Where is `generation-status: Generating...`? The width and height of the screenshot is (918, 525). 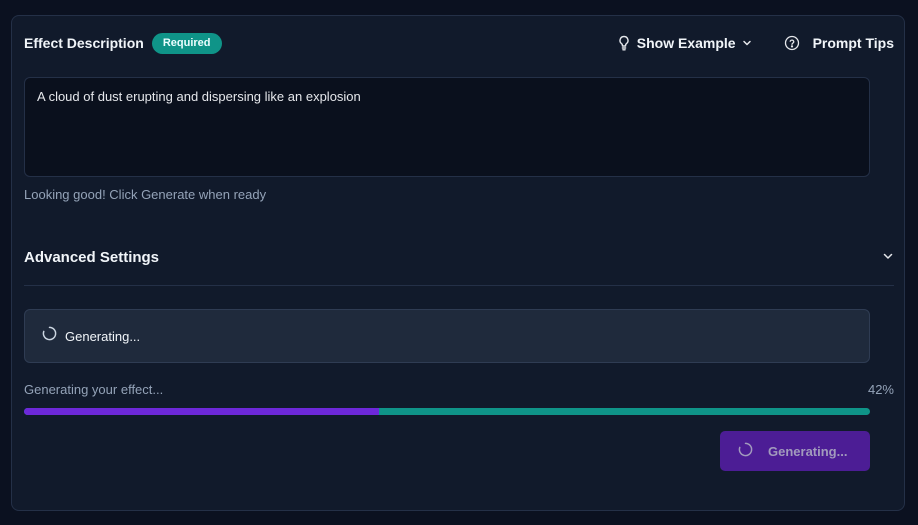 generation-status: Generating... is located at coordinates (447, 336).